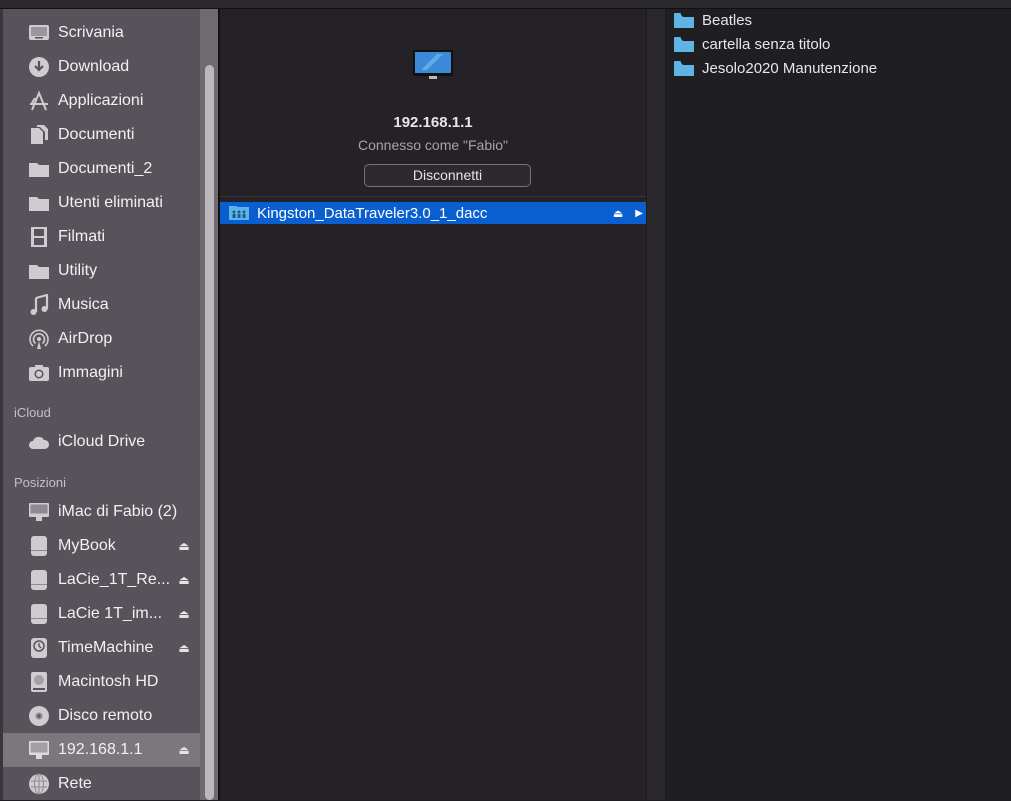 This screenshot has height=801, width=1011. Describe the element at coordinates (656, 404) in the screenshot. I see `column-resize-divider` at that location.